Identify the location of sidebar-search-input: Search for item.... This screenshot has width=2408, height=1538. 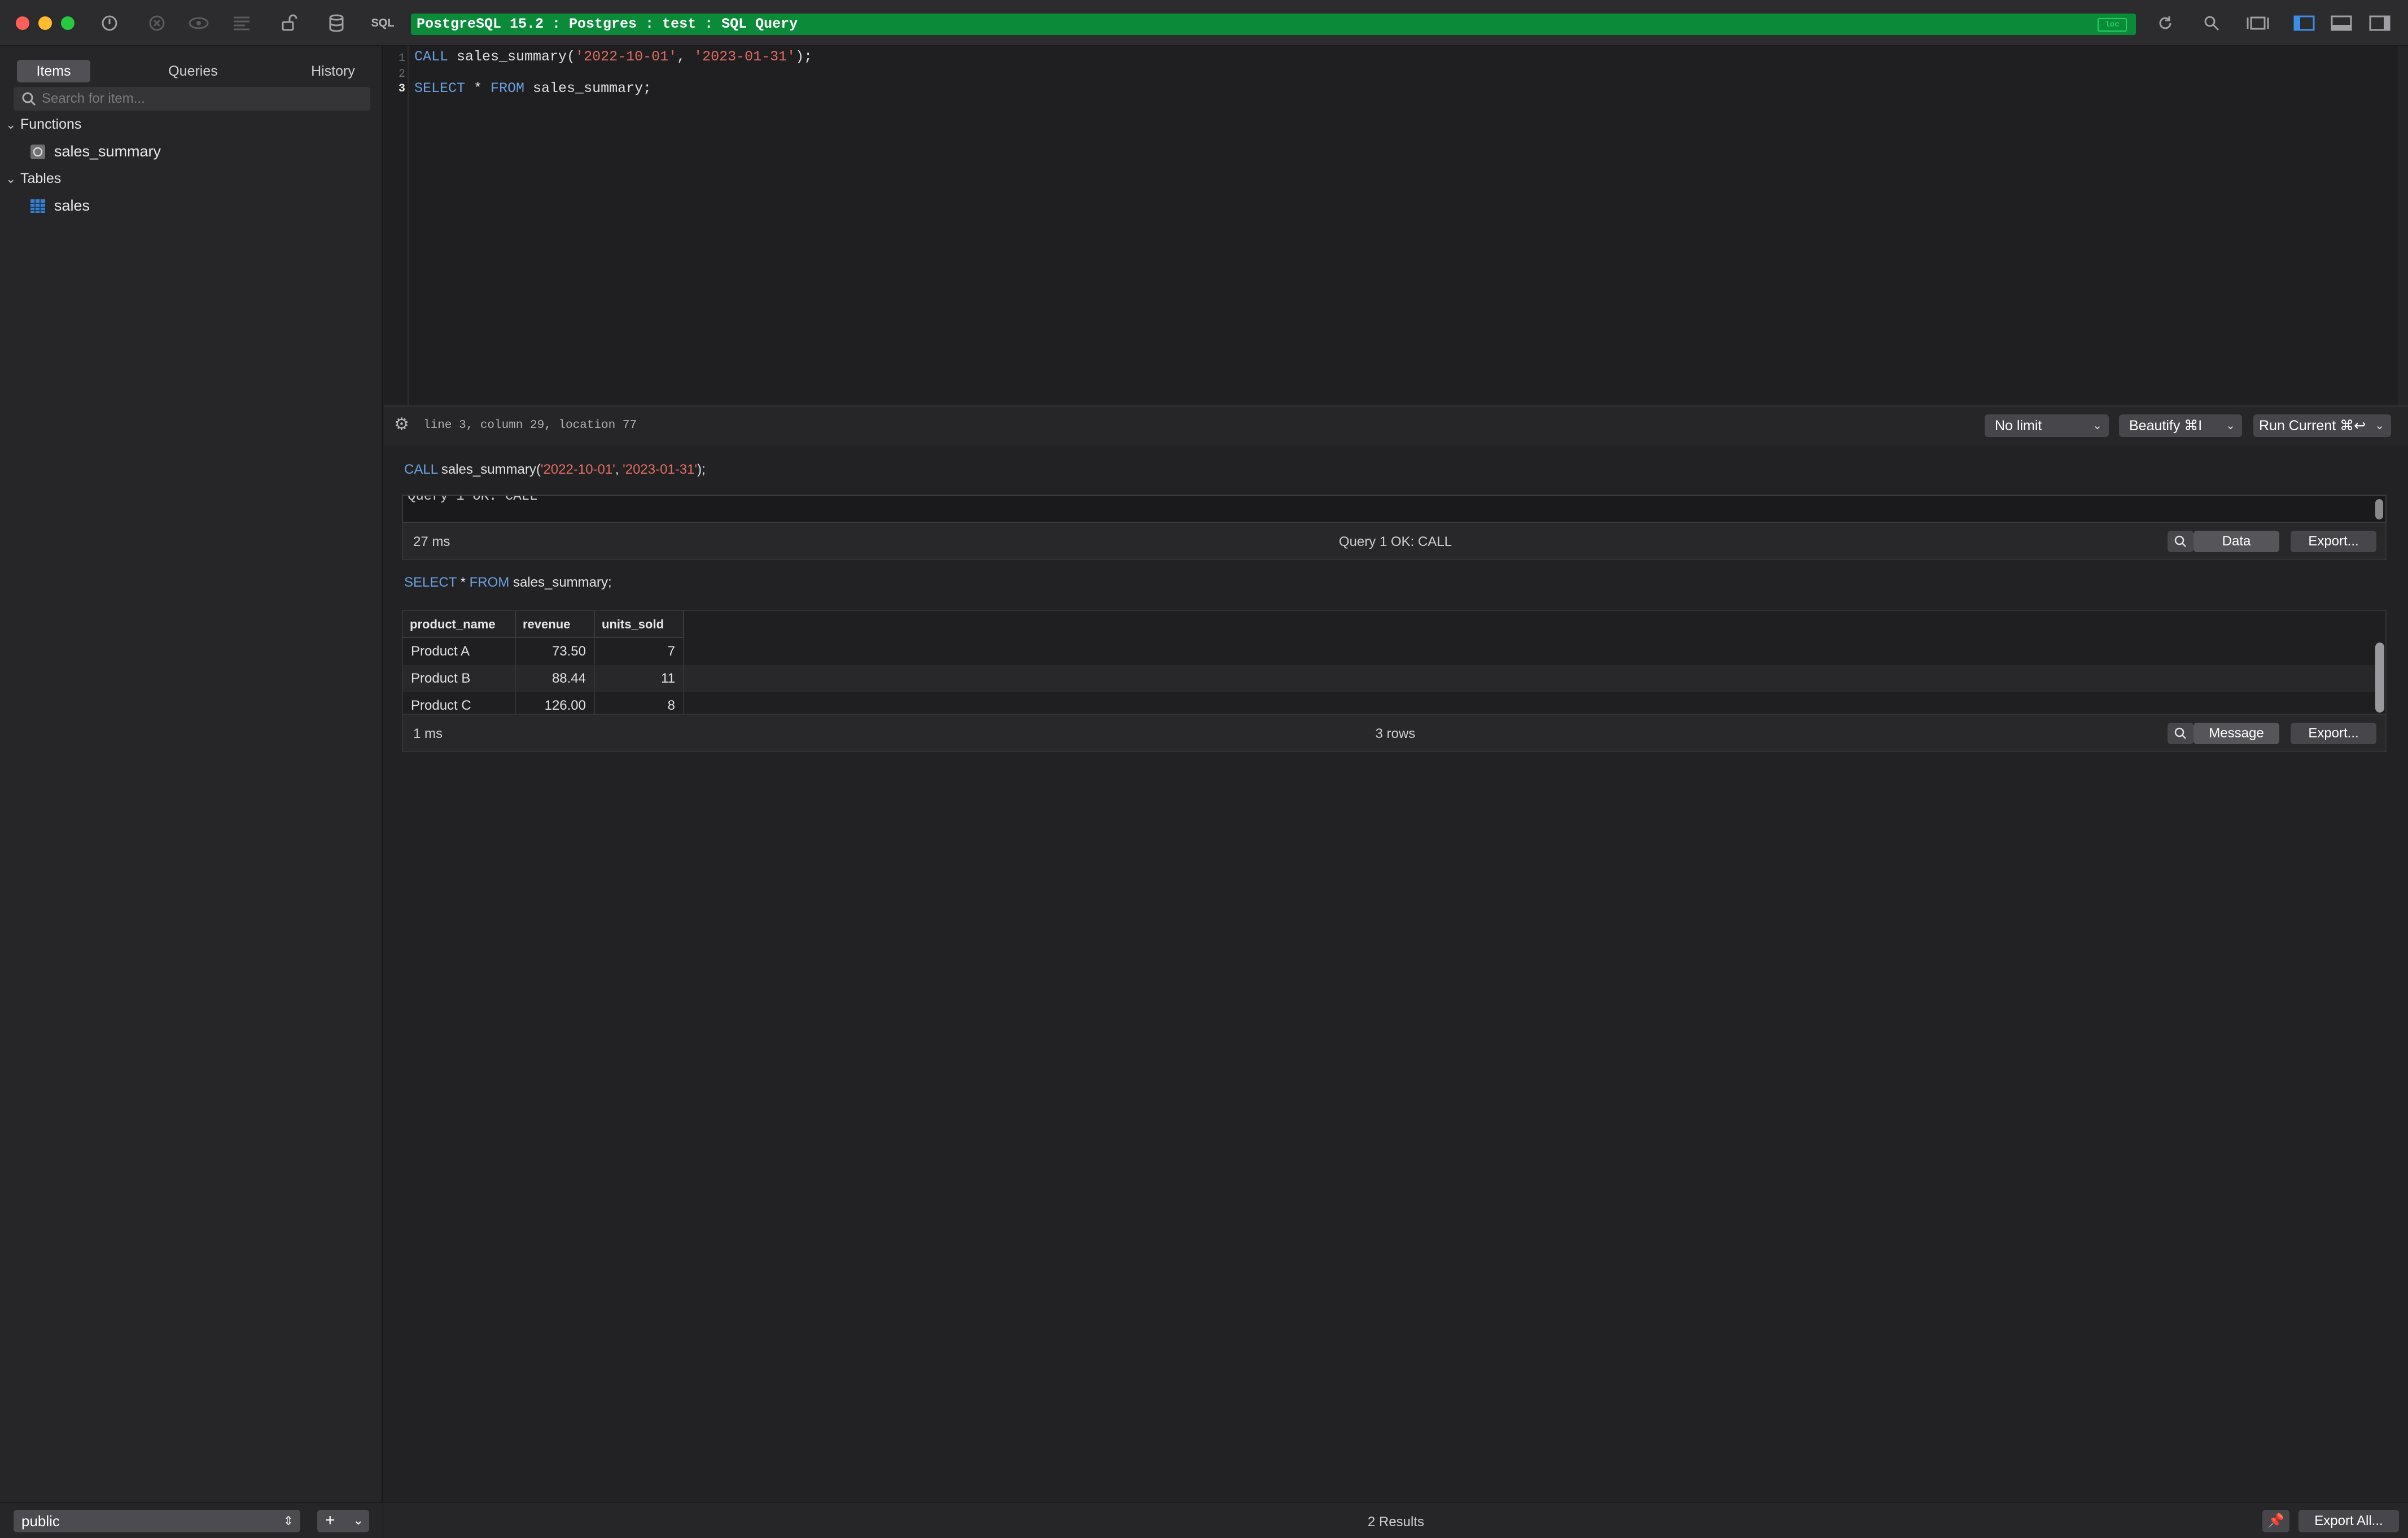
(192, 99).